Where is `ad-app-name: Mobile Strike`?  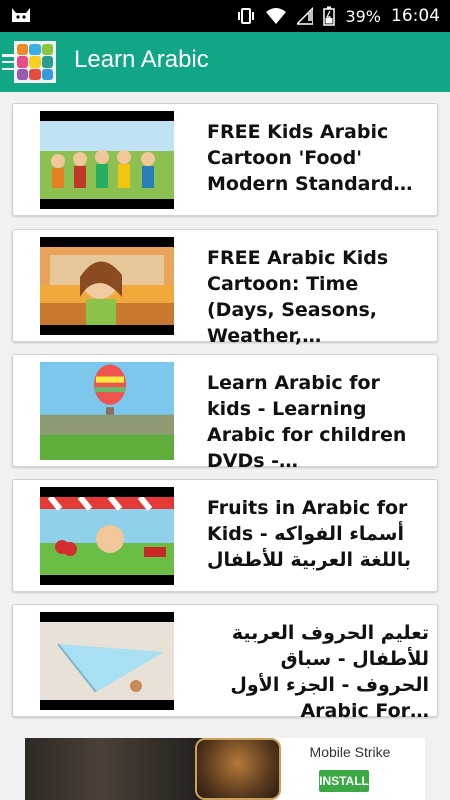 ad-app-name: Mobile Strike is located at coordinates (350, 752).